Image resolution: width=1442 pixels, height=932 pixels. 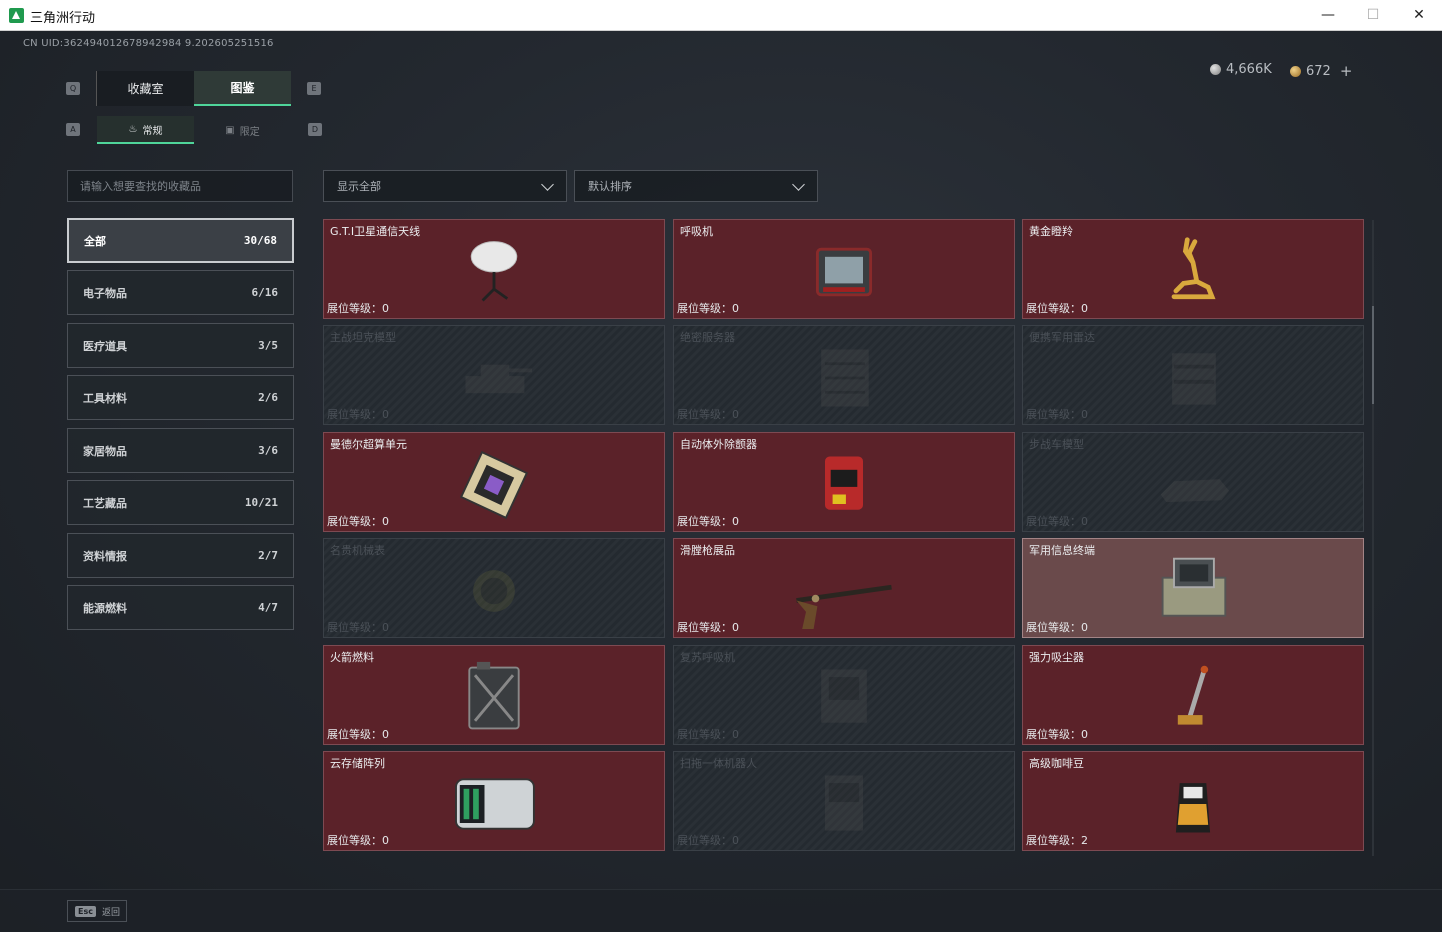 I want to click on collectible-card: 火箭燃料 展位等级：0, so click(x=494, y=695).